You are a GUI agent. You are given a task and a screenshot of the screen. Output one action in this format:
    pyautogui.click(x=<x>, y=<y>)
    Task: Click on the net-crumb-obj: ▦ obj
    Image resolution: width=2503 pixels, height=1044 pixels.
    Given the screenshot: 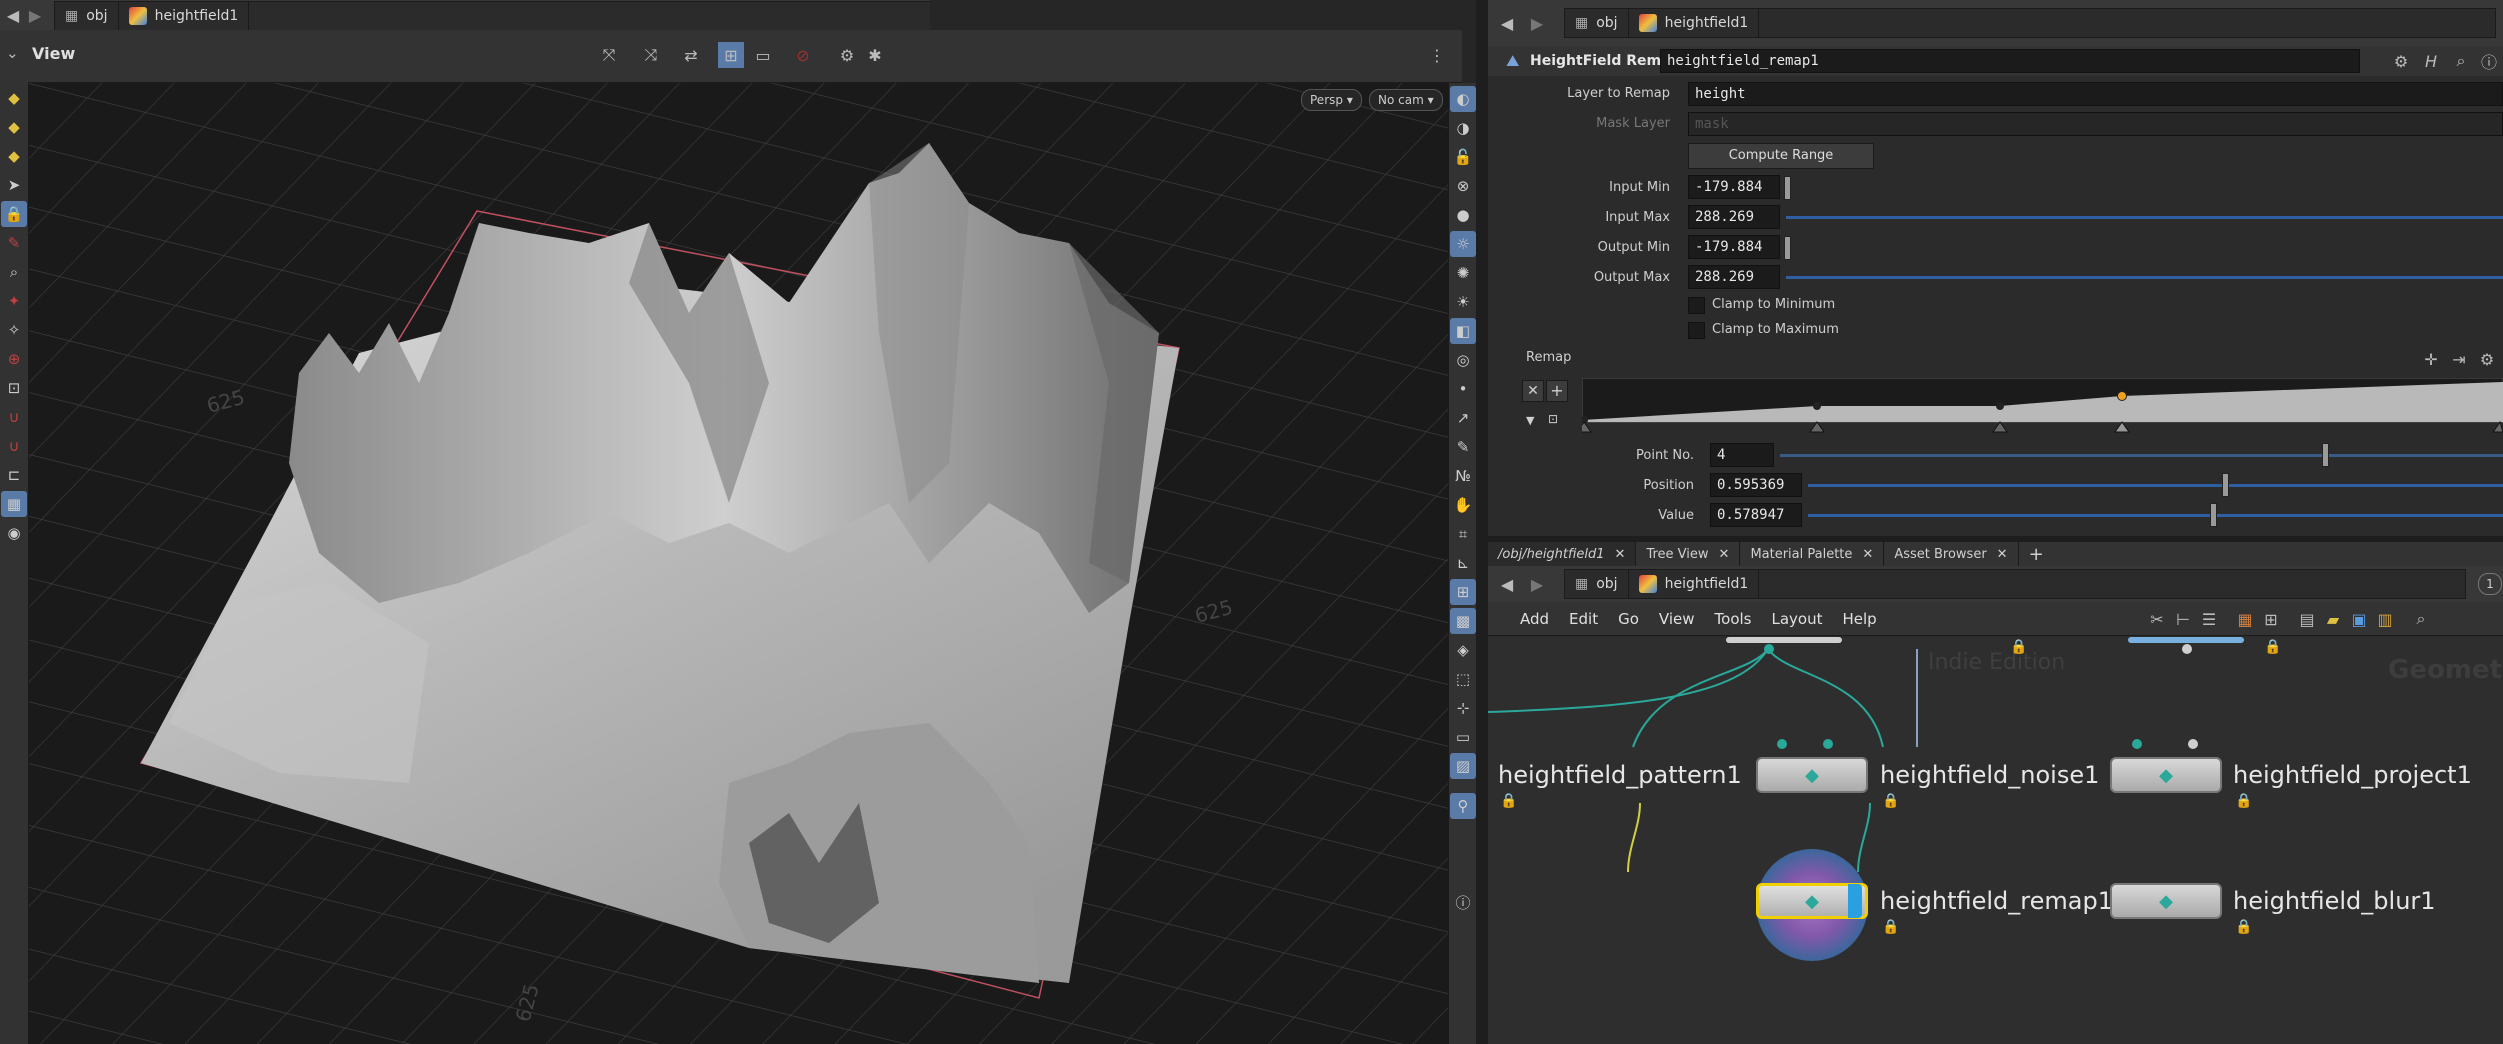 What is the action you would take?
    pyautogui.click(x=1597, y=584)
    